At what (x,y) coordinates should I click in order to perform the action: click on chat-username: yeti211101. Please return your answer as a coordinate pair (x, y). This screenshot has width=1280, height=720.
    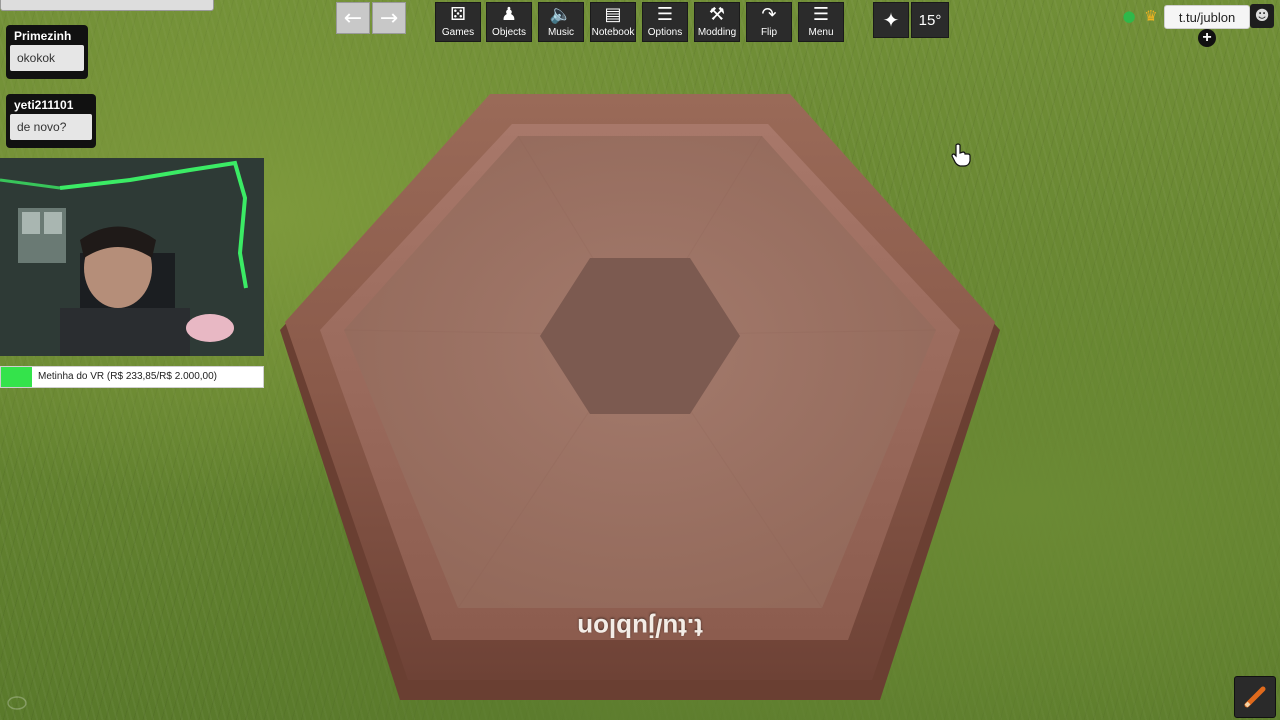
    Looking at the image, I should click on (44, 105).